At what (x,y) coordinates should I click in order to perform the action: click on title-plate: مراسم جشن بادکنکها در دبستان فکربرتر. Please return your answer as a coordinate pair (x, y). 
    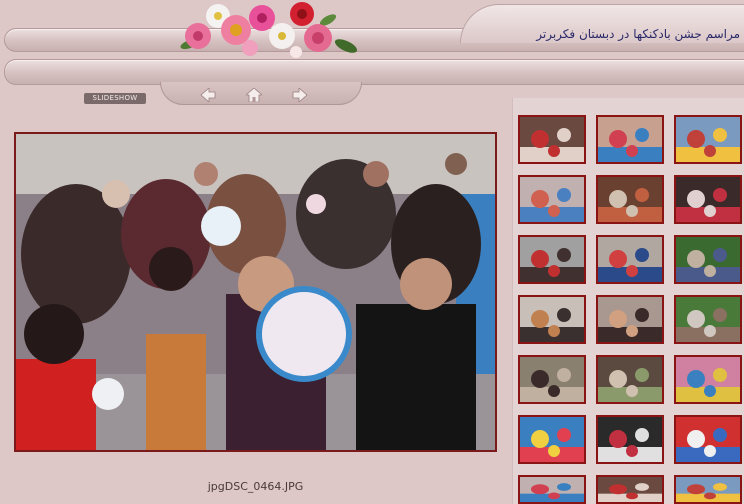
    Looking at the image, I should click on (602, 23).